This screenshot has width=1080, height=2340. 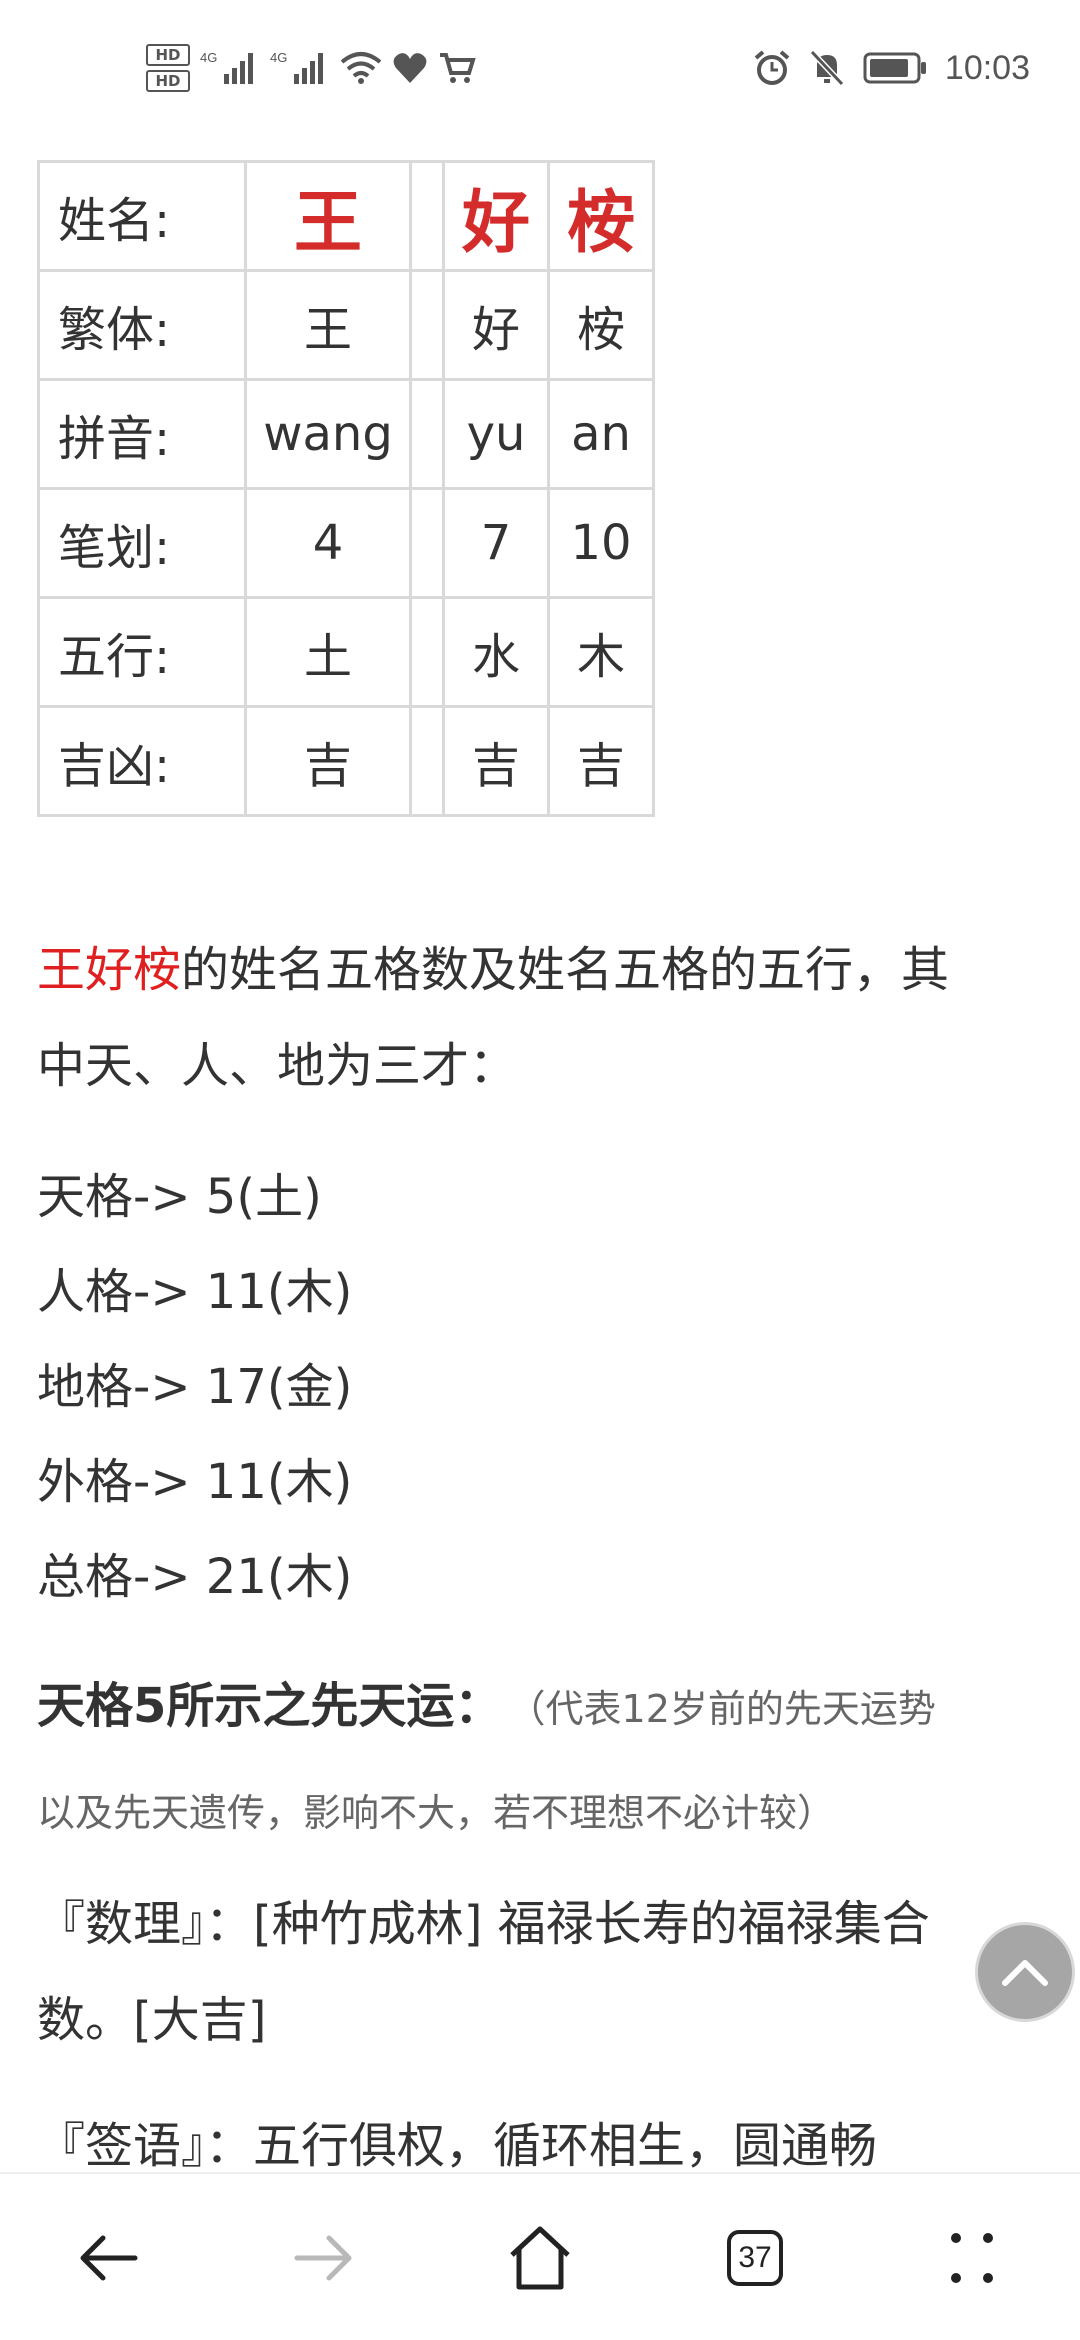 I want to click on battery-icon, so click(x=894, y=68).